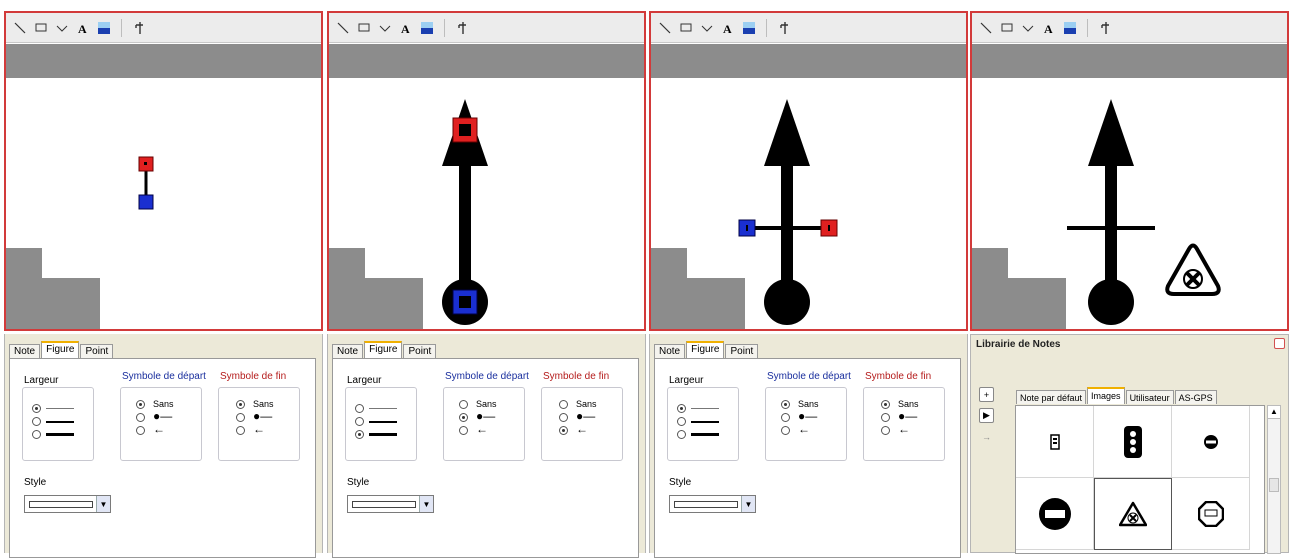  I want to click on no-entry-icon, so click(1055, 514).